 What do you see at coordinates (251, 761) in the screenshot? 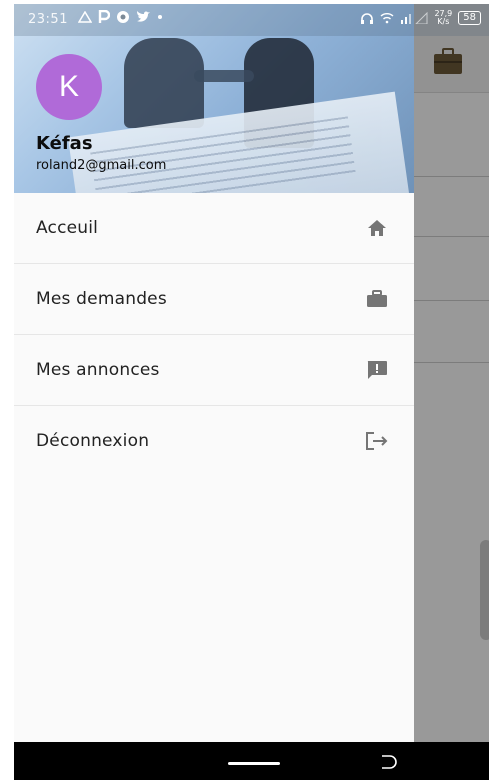
I see `system-navigation-bar` at bounding box center [251, 761].